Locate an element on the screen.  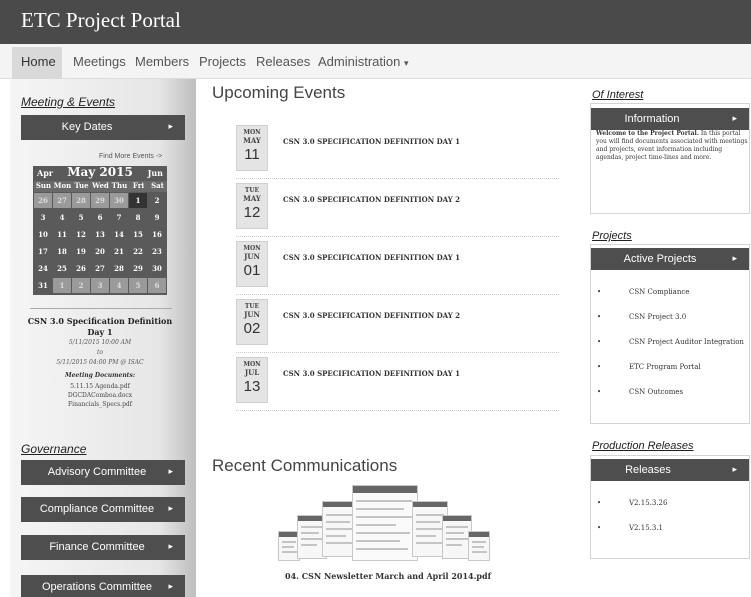
calendar-header: Apr May 2015 Jun is located at coordinates (100, 172).